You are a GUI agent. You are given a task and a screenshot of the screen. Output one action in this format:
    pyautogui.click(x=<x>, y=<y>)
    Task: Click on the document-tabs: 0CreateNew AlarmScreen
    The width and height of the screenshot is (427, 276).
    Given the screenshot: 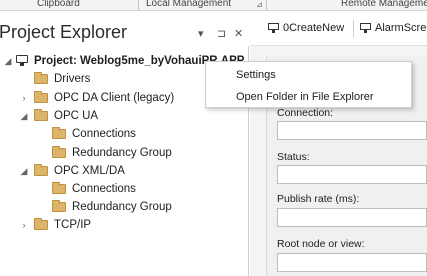 What is the action you would take?
    pyautogui.click(x=338, y=29)
    